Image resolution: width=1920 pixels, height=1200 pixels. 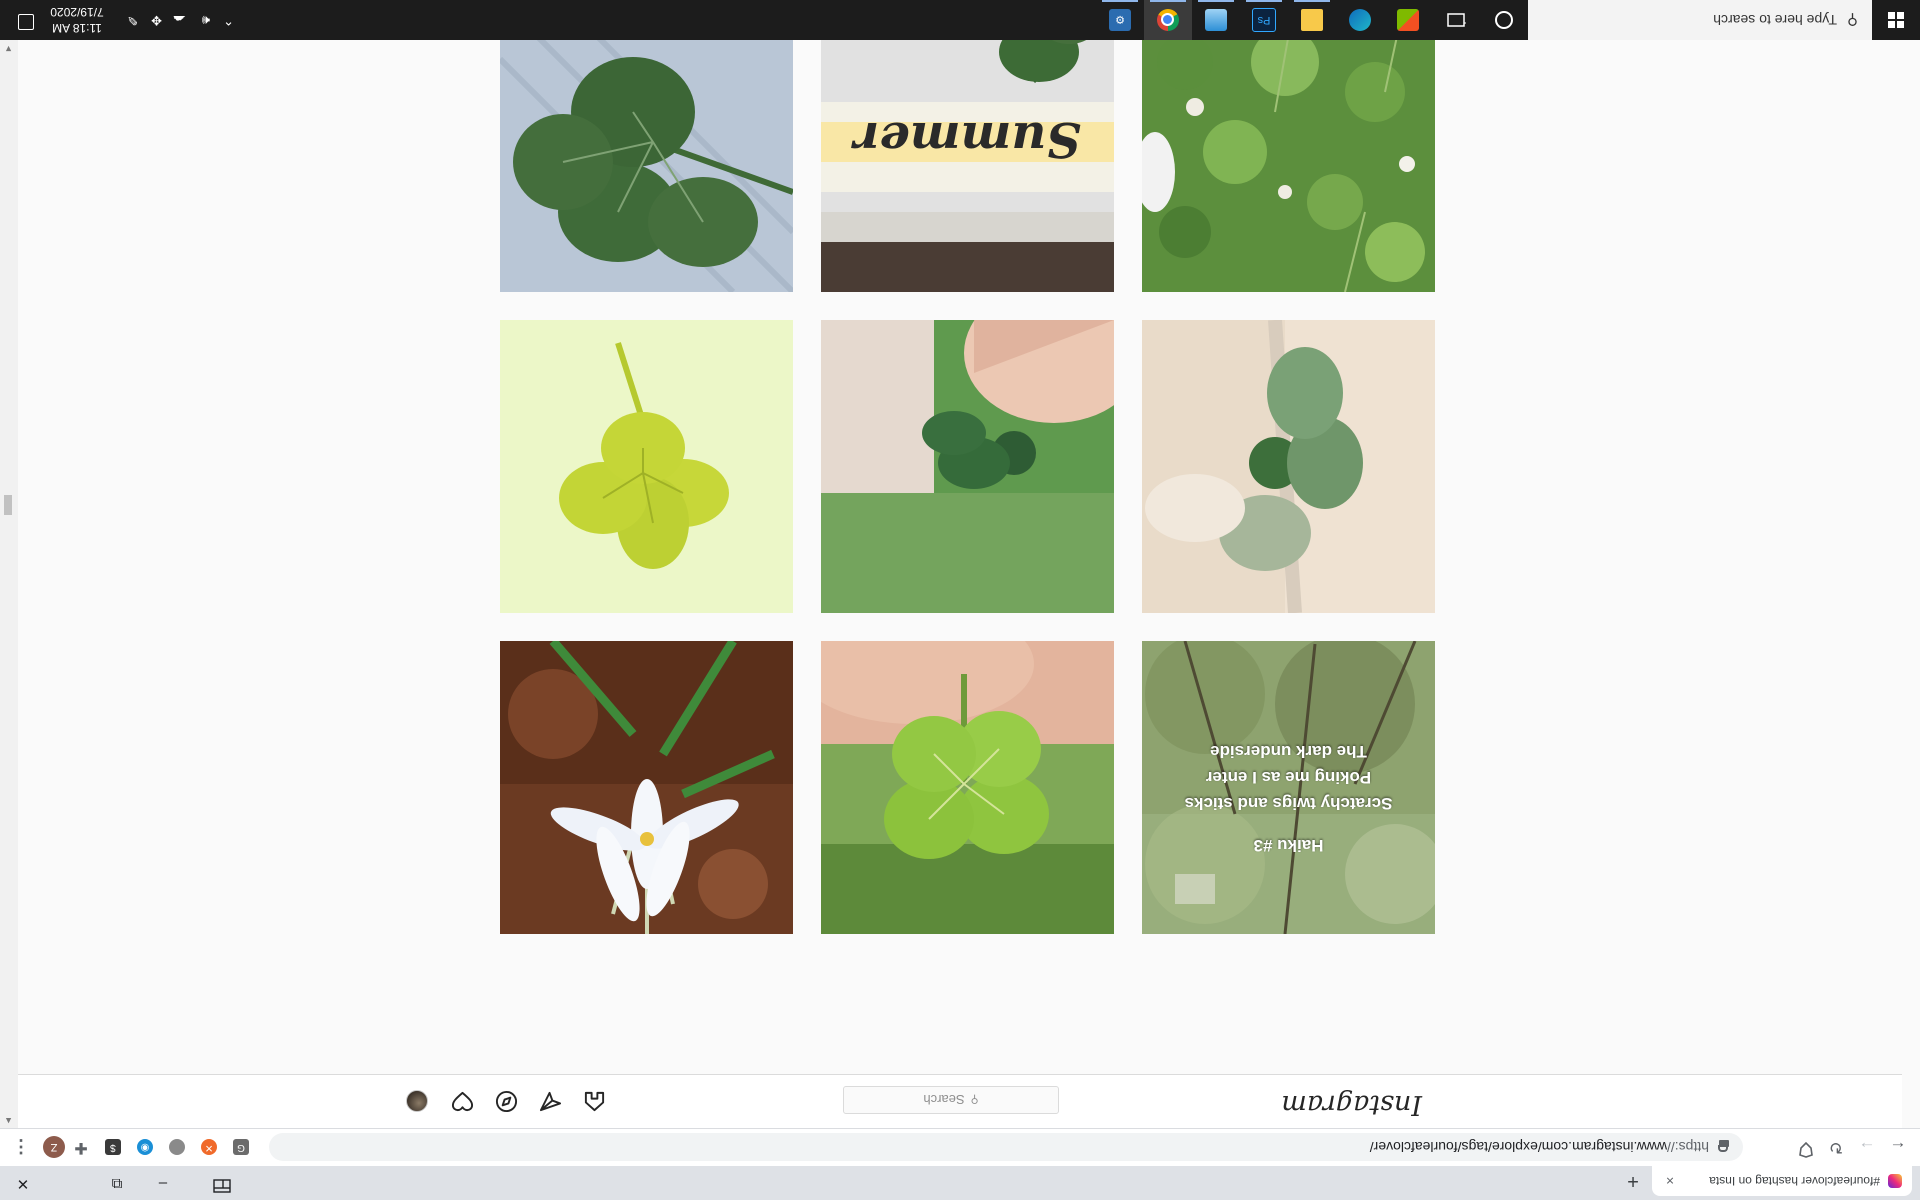 I want to click on onedrive-cloud-icon: ☁︎, so click(x=179, y=20).